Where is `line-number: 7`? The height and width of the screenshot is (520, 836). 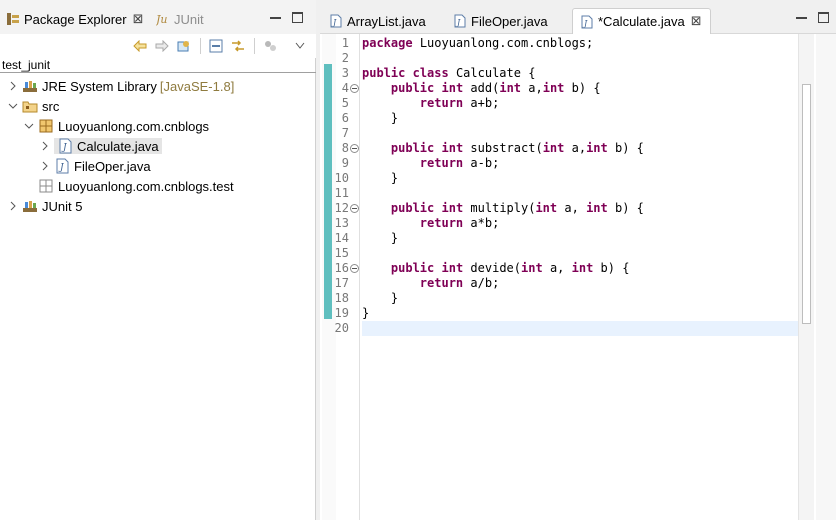 line-number: 7 is located at coordinates (345, 133).